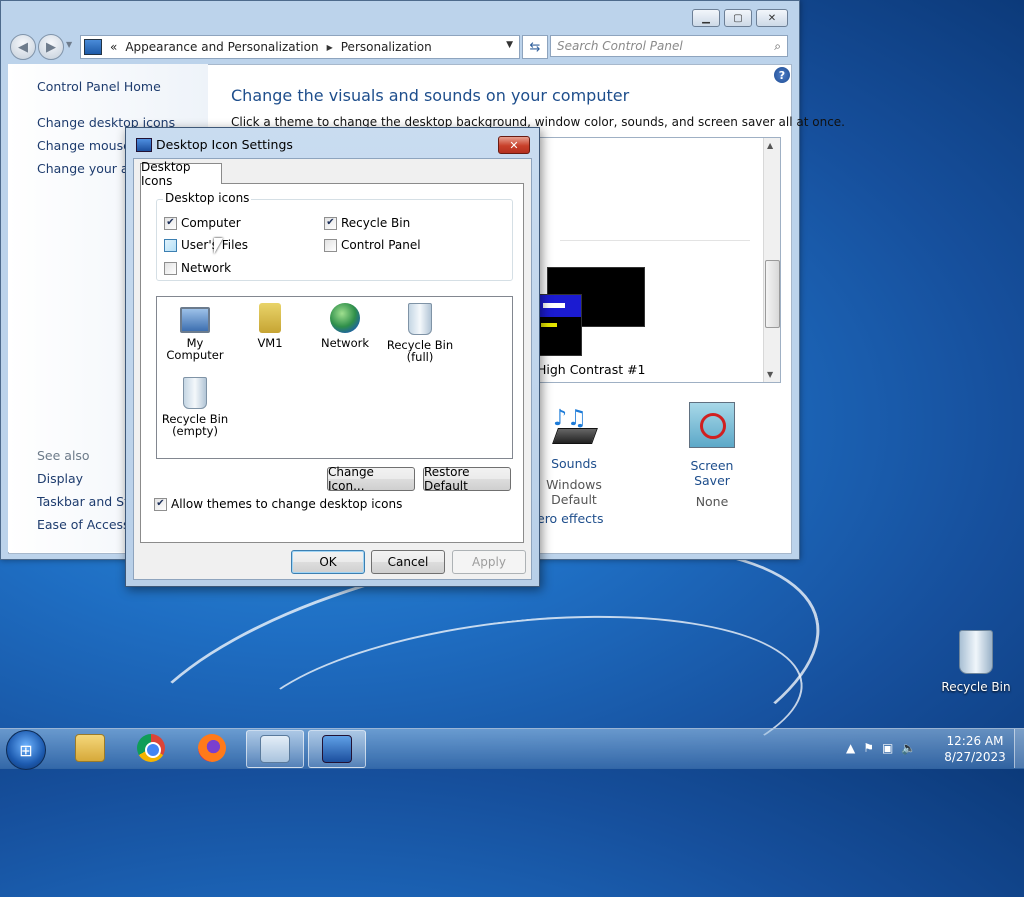 The image size is (1024, 897). What do you see at coordinates (782, 75) in the screenshot?
I see `help-icon: ?` at bounding box center [782, 75].